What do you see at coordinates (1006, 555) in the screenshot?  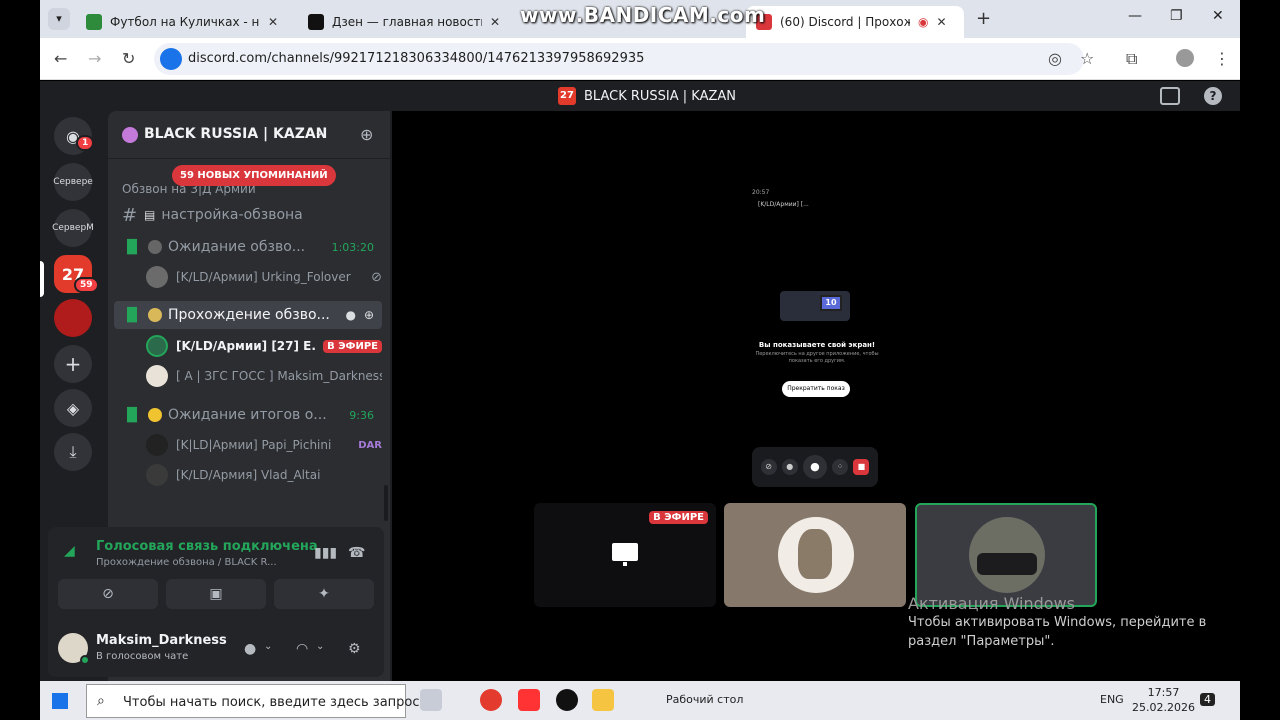 I see `participant-tile-speaking` at bounding box center [1006, 555].